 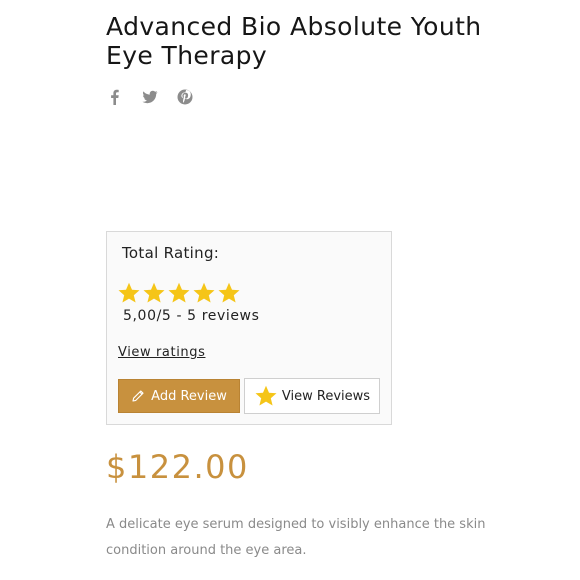 What do you see at coordinates (171, 253) in the screenshot?
I see `total-rating-label: Total Rating:` at bounding box center [171, 253].